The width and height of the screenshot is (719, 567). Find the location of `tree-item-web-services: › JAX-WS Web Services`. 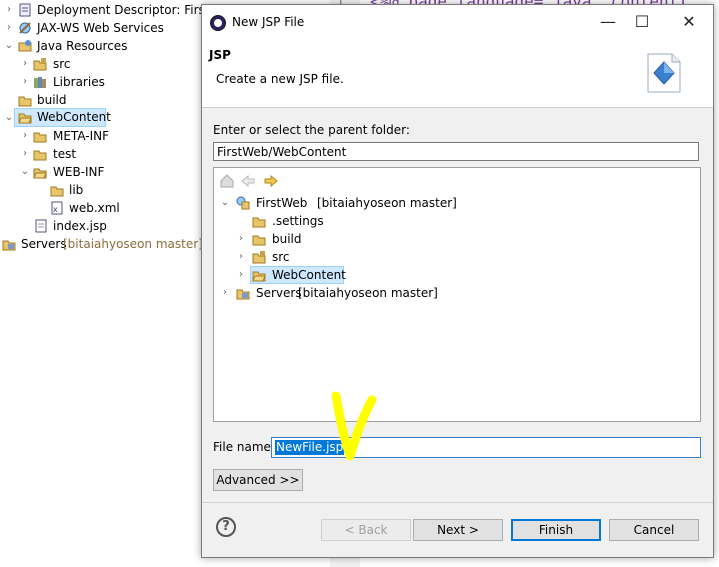

tree-item-web-services: › JAX-WS Web Services is located at coordinates (105, 28).